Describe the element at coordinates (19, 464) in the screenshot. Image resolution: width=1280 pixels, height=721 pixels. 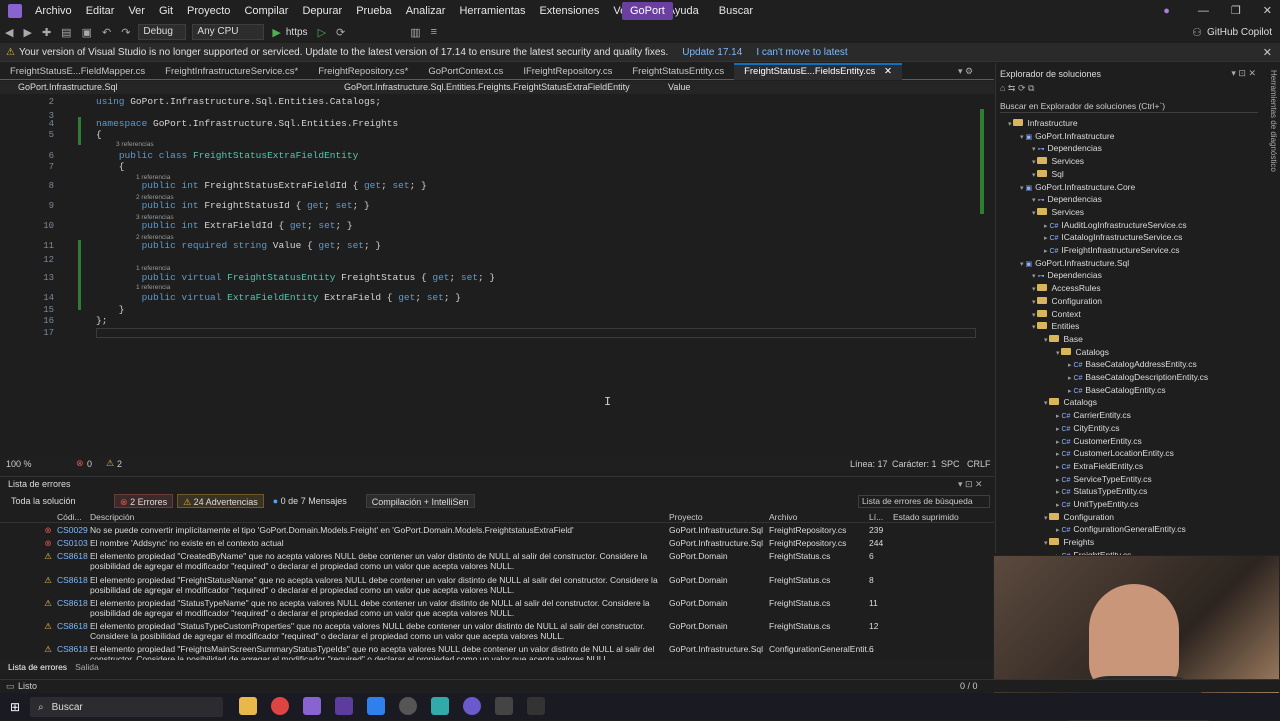
I see `zoom-level: 100 %` at that location.